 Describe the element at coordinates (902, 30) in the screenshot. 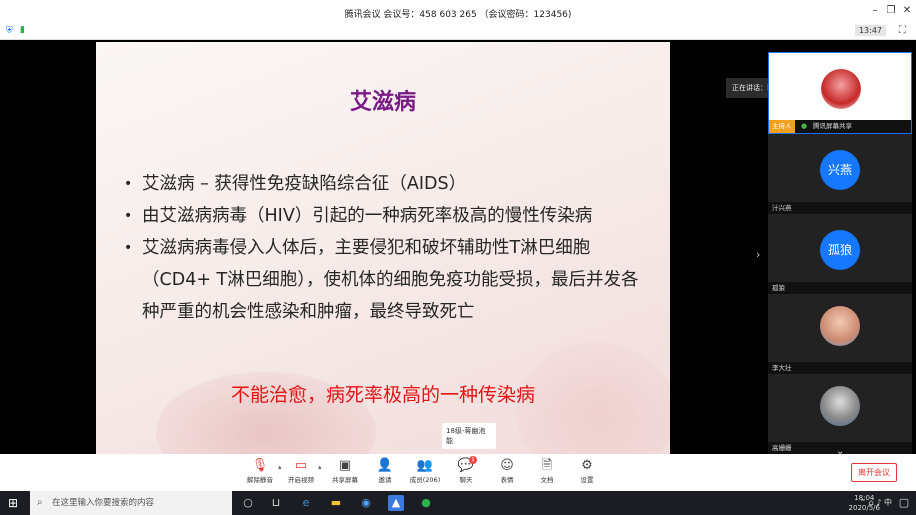

I see `fullscreen-icon: ⛶` at that location.